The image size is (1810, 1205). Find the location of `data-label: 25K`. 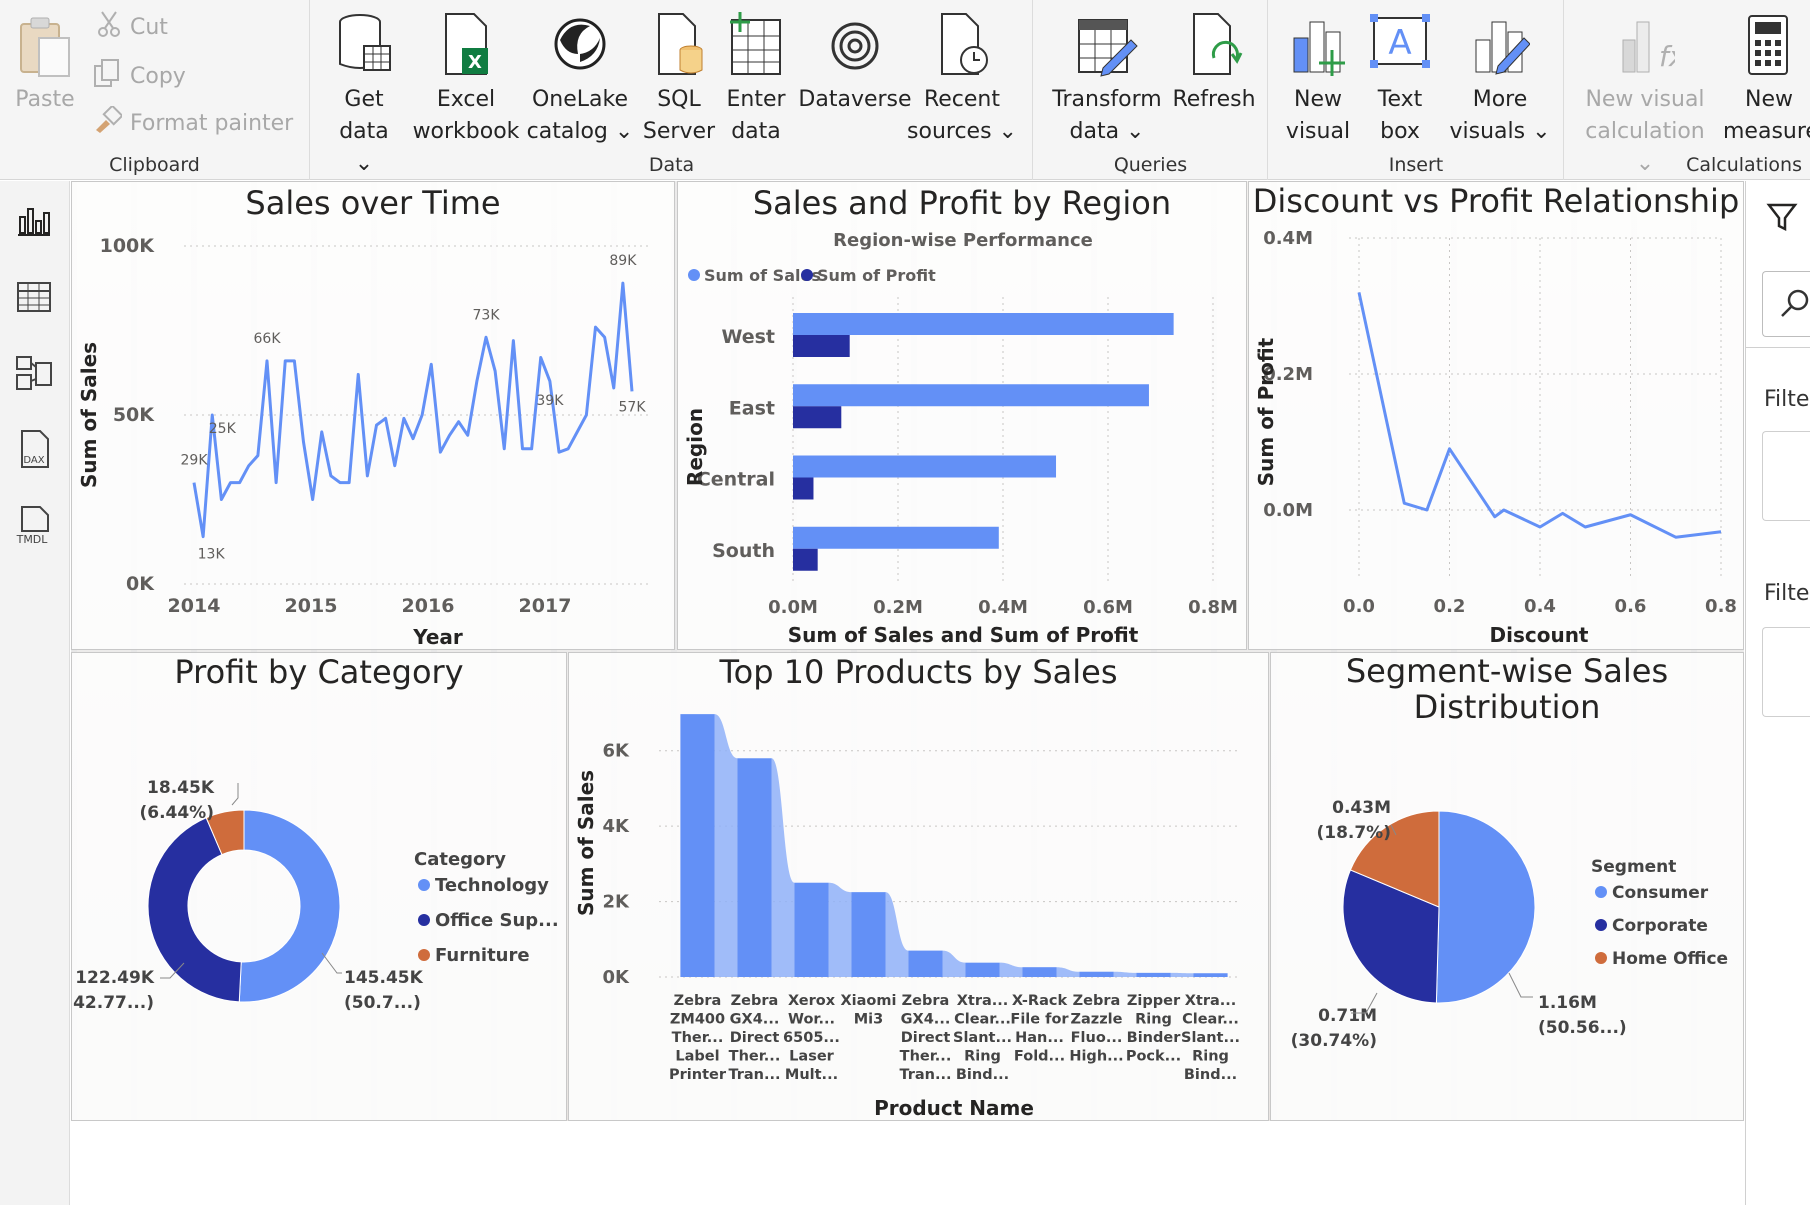

data-label: 25K is located at coordinates (223, 429).